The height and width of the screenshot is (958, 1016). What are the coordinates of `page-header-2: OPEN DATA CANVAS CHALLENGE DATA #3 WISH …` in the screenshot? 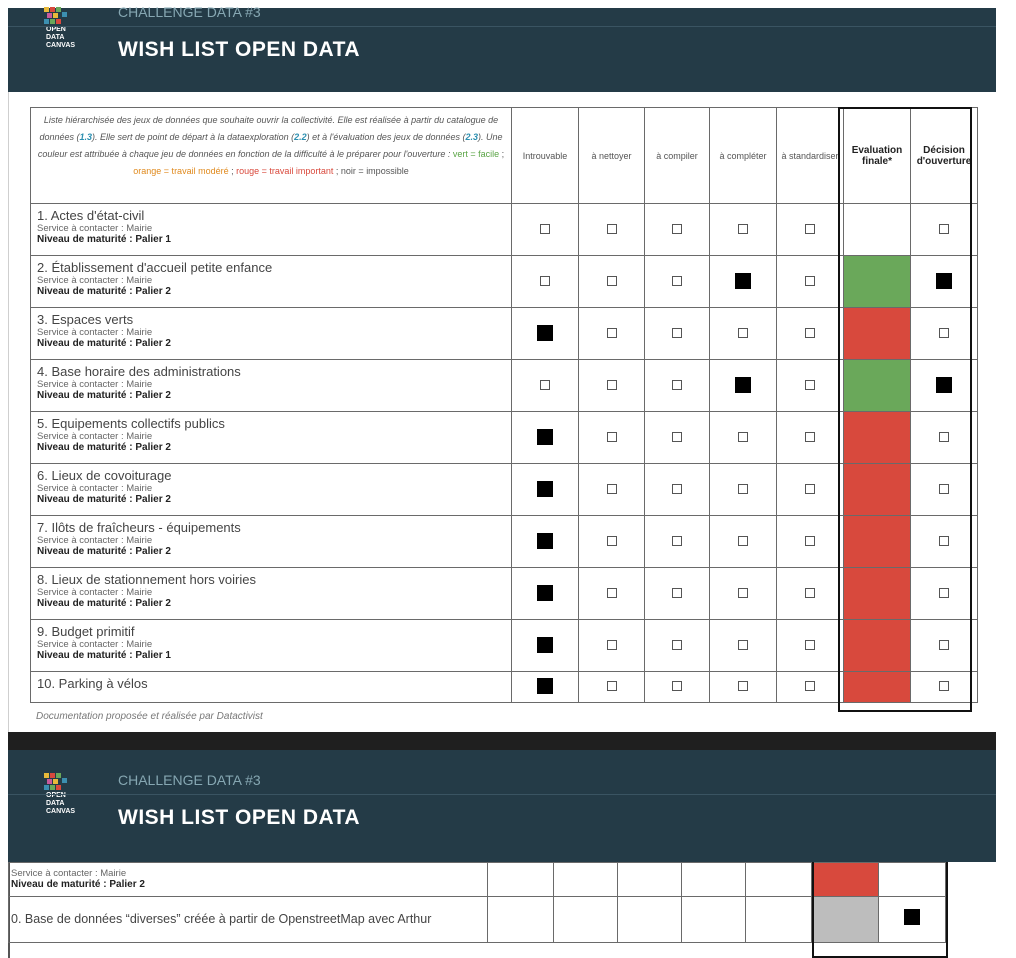 It's located at (502, 806).